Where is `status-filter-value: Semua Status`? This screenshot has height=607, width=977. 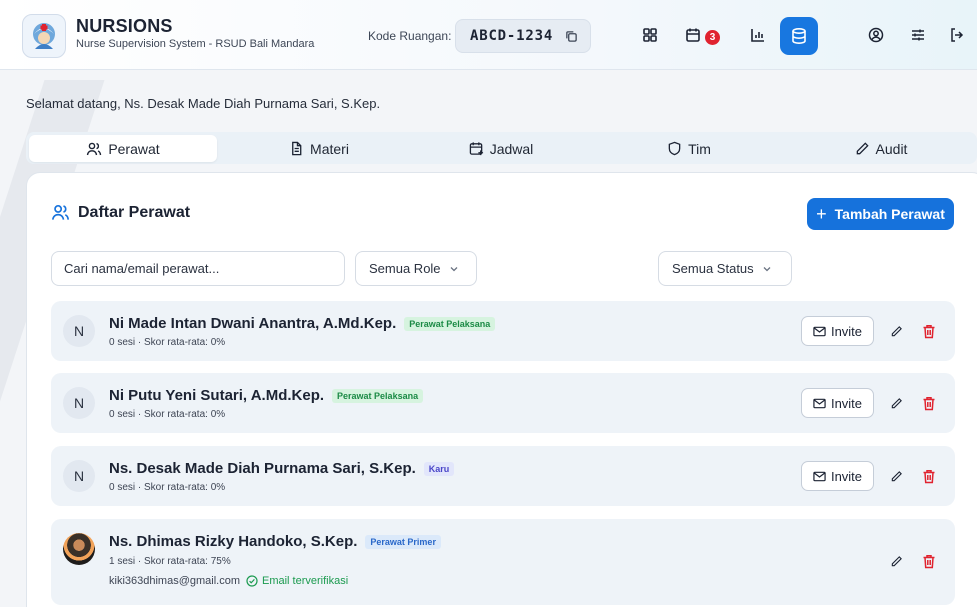 status-filter-value: Semua Status is located at coordinates (713, 268).